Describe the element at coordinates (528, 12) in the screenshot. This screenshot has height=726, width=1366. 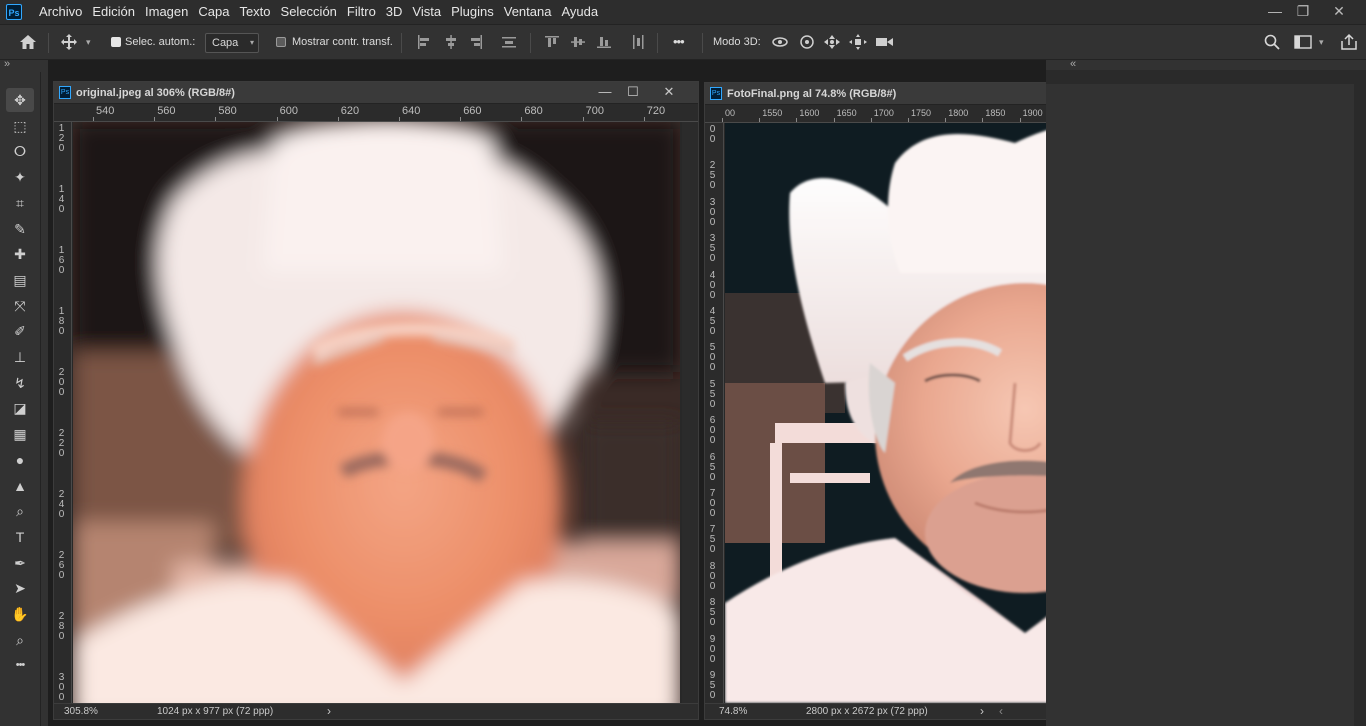
I see `menu-ventana: Ventana` at that location.